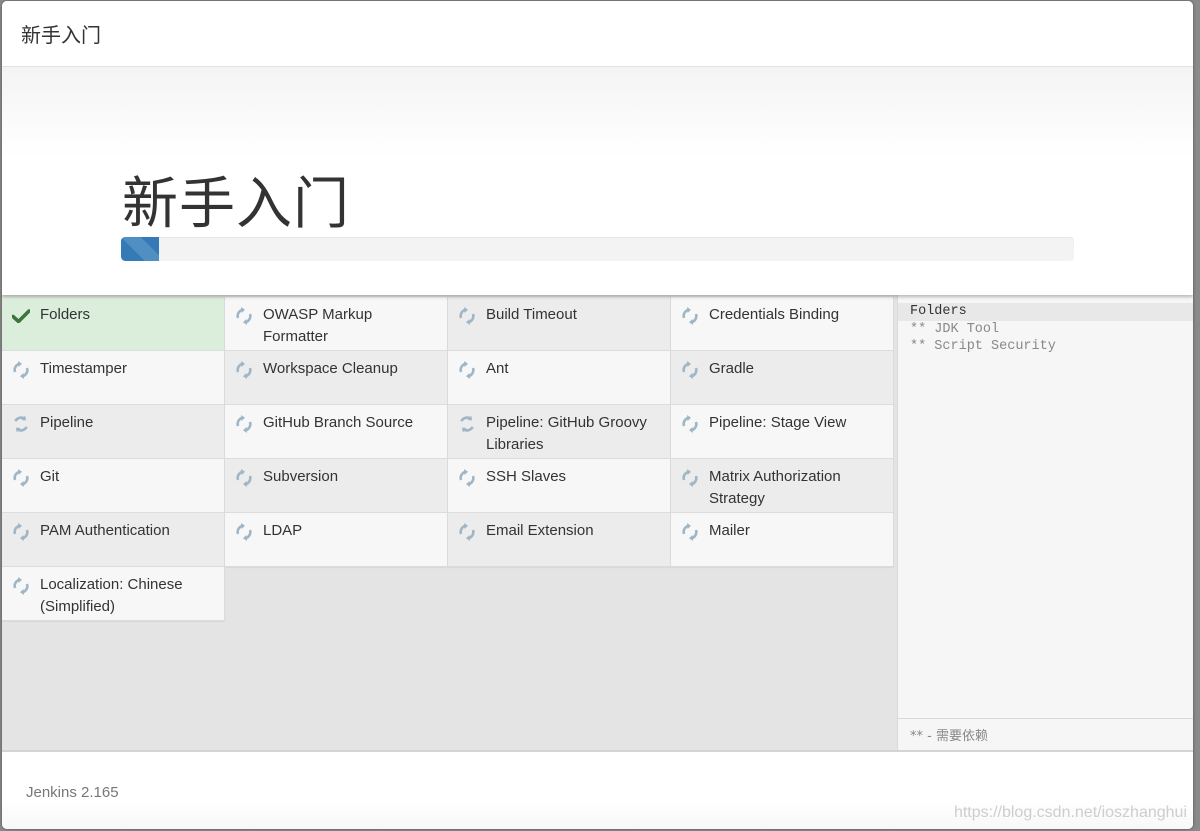 This screenshot has height=831, width=1200. I want to click on dependency-legend: ** - 需要依赖, so click(1045, 734).